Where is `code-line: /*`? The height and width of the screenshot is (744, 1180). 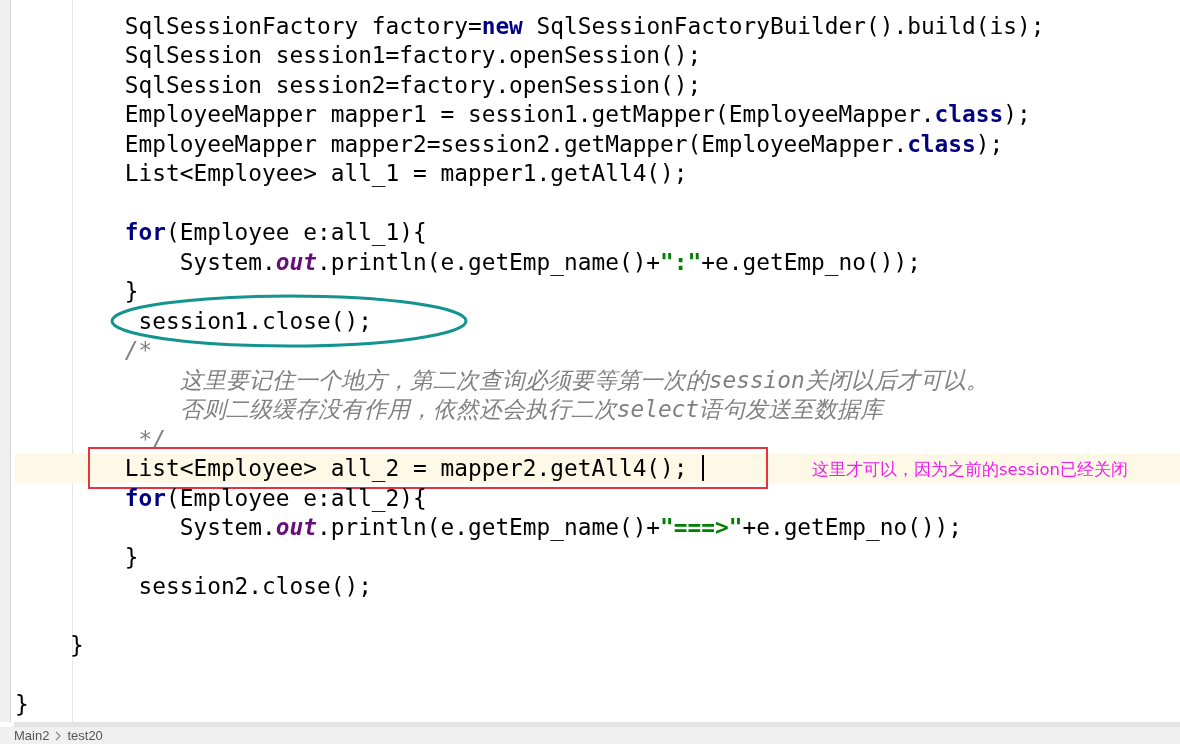
code-line: /* is located at coordinates (138, 350).